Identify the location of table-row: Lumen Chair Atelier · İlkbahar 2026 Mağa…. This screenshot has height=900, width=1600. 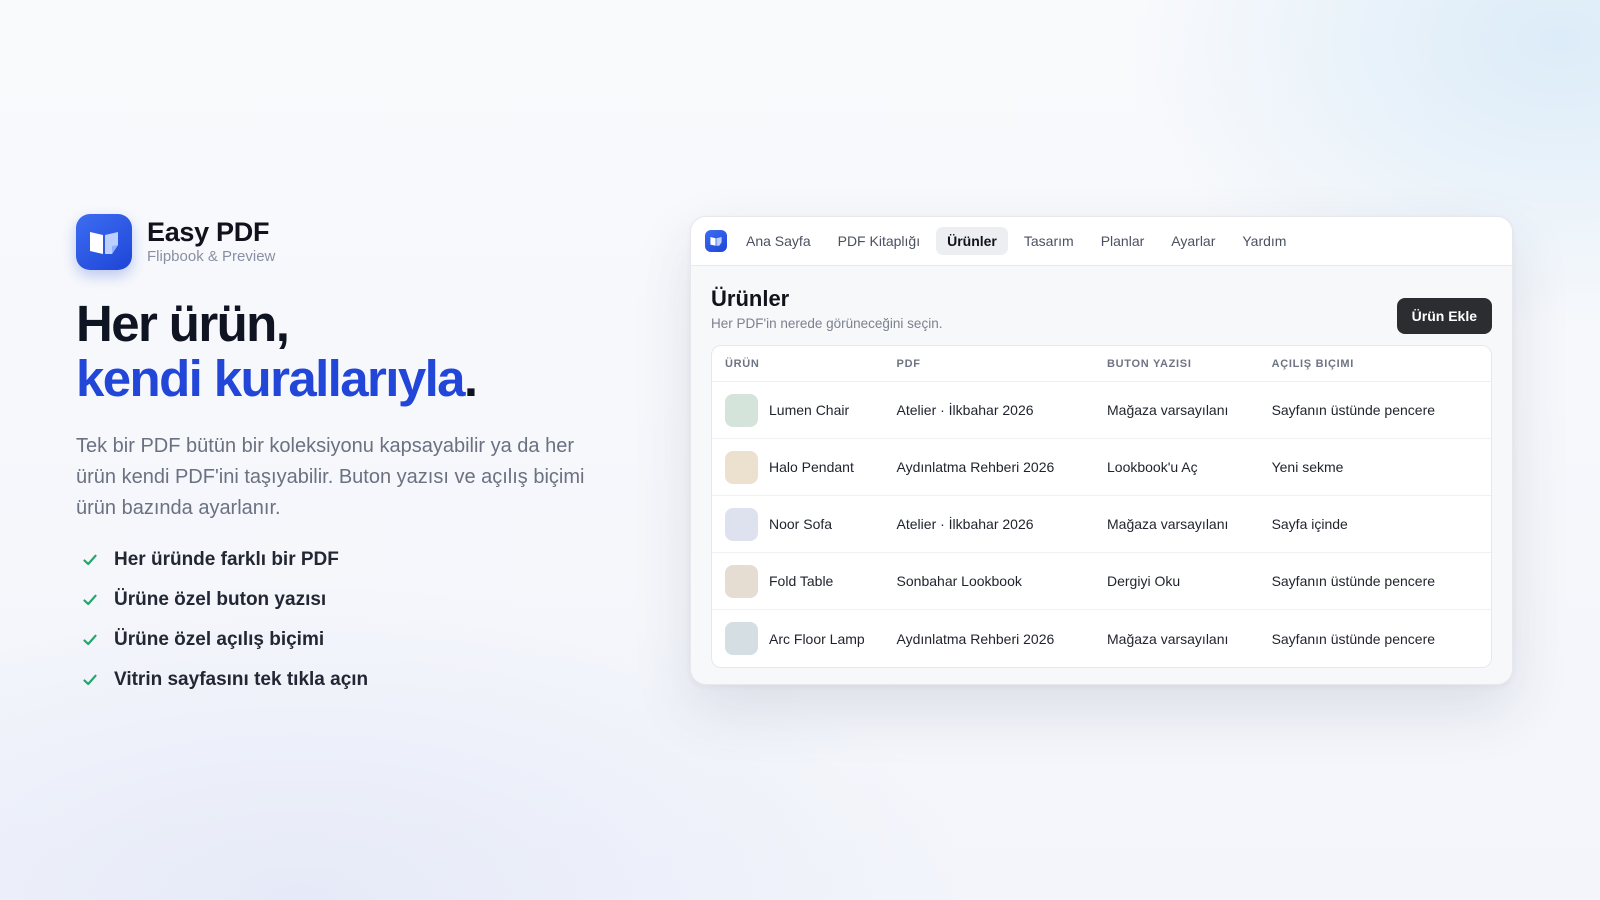
(1101, 410).